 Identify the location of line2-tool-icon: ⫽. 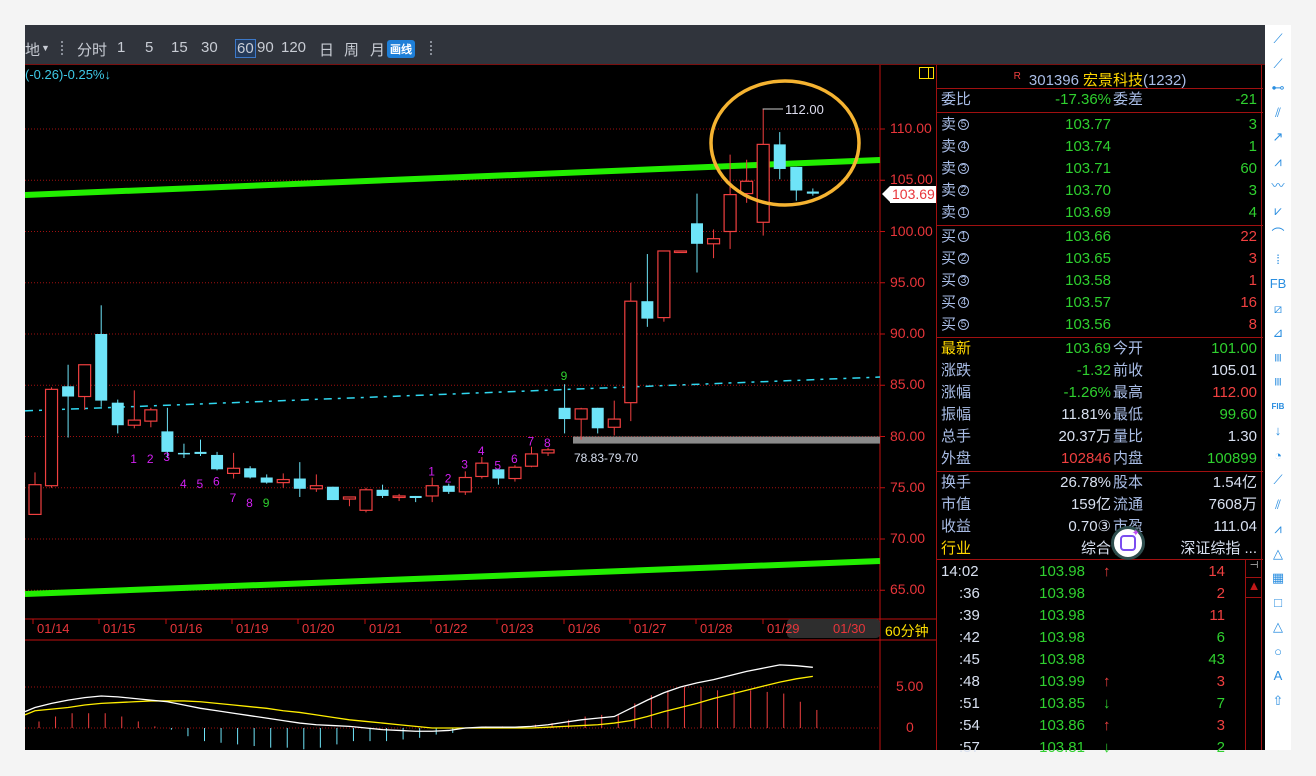
(1278, 505).